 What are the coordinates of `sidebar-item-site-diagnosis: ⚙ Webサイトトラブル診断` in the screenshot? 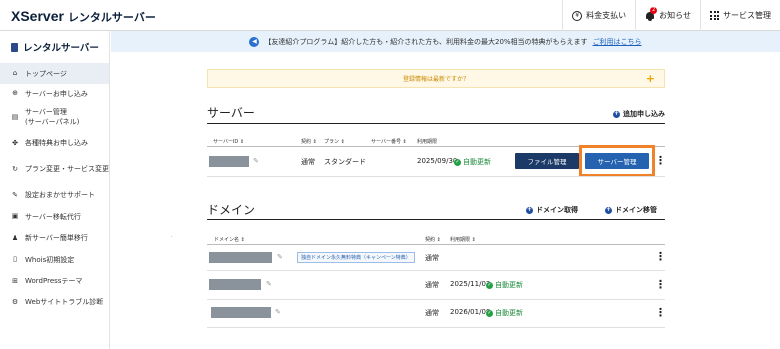 It's located at (54, 302).